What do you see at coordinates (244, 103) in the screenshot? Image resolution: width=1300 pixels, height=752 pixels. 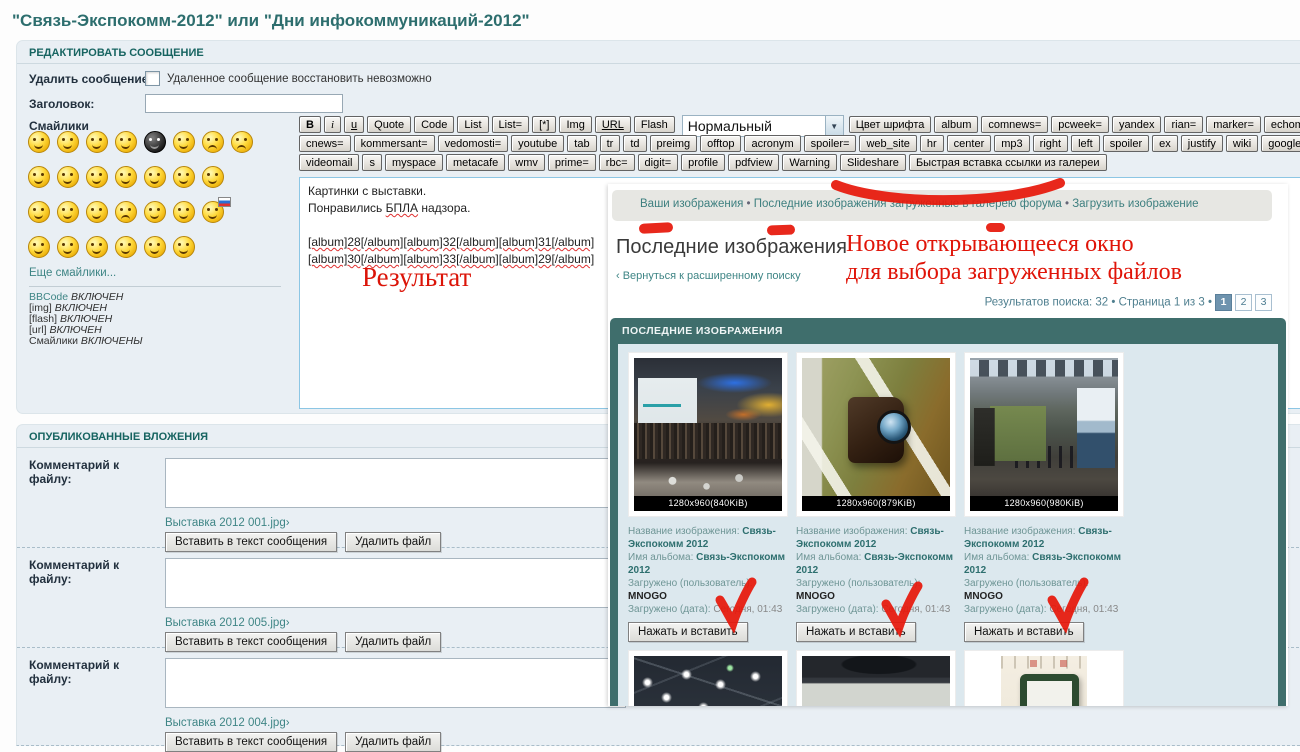 I see `subject-input` at bounding box center [244, 103].